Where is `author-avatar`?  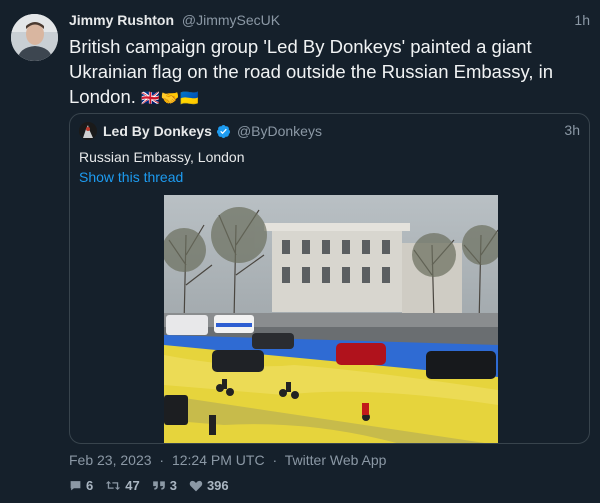 author-avatar is located at coordinates (34, 37).